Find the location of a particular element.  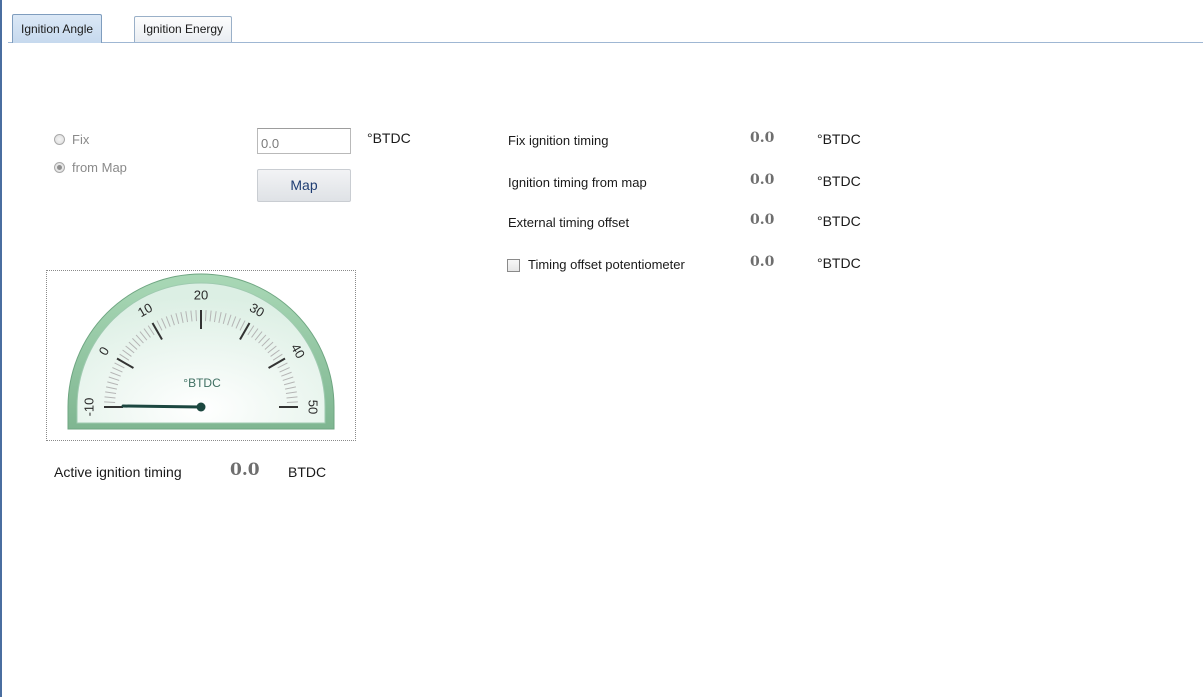

active-ignition-timing-unit: BTDC is located at coordinates (307, 472).